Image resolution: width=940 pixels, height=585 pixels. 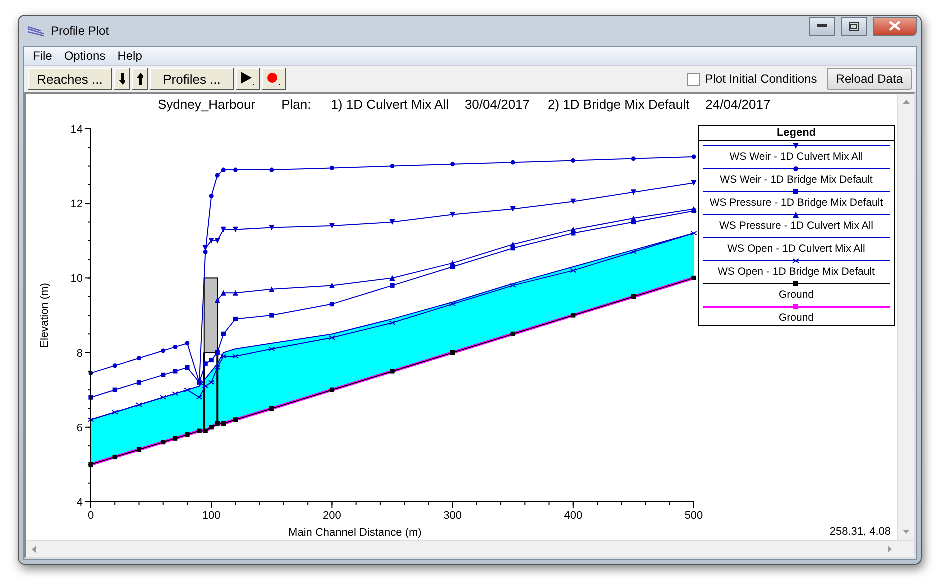 I want to click on y-axis-title: Elevation (m), so click(x=45, y=315).